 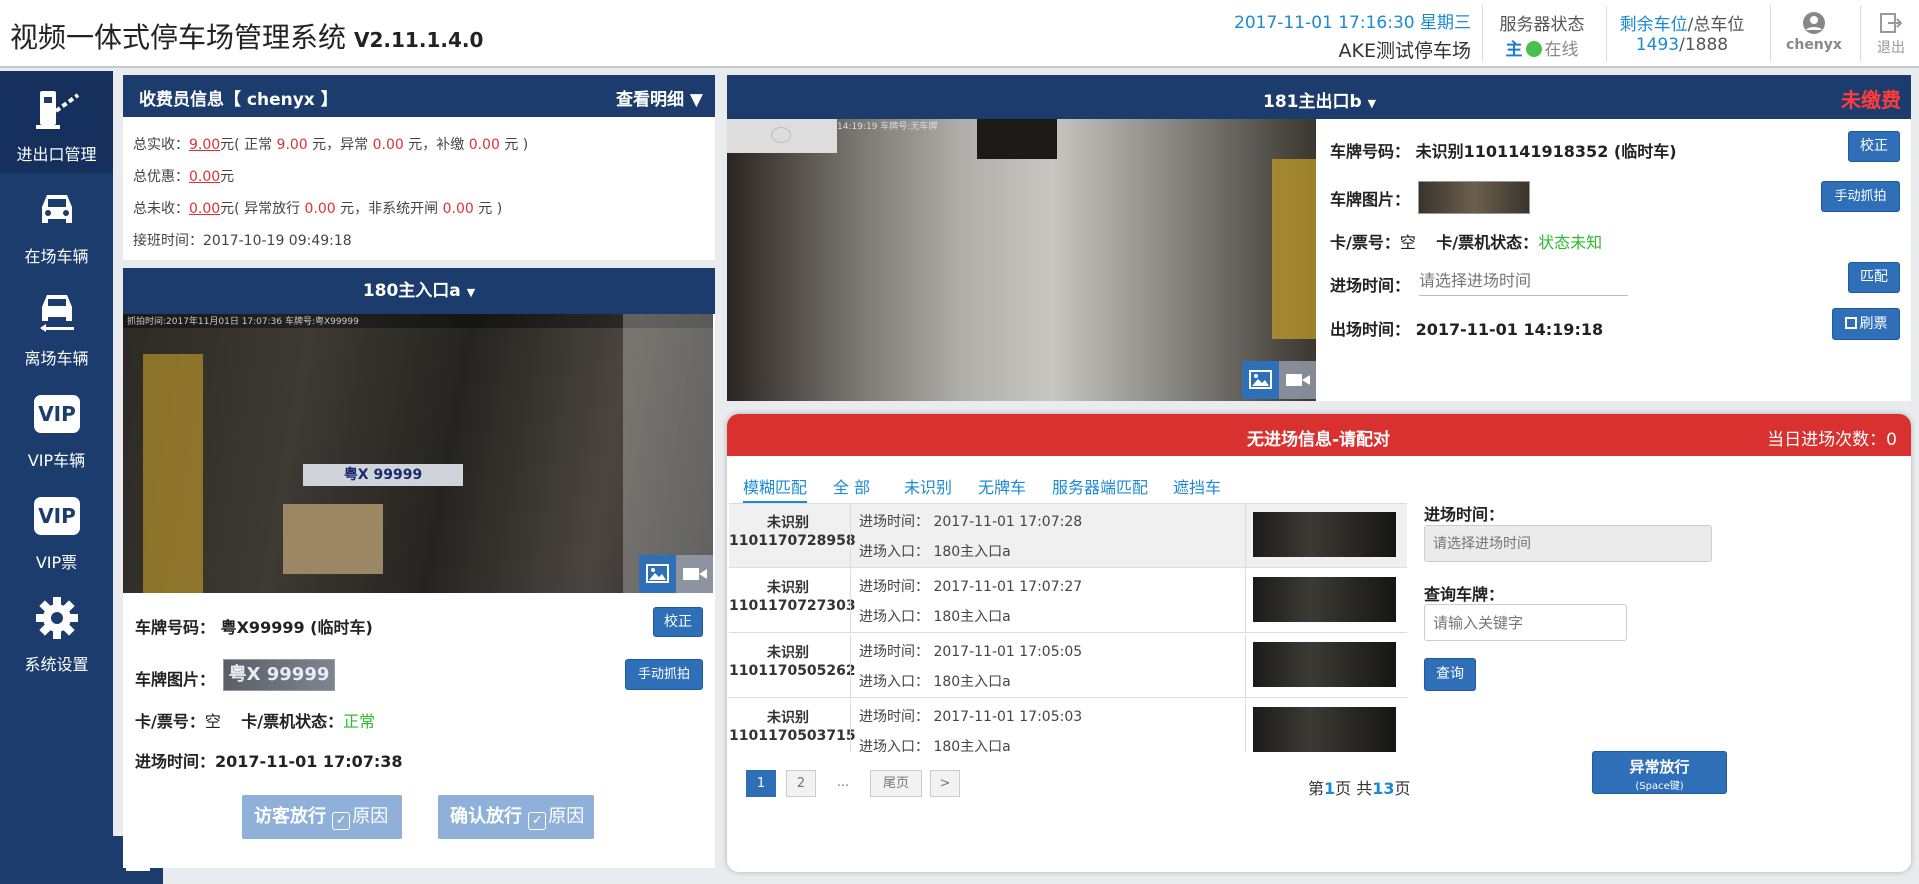 I want to click on cashier-title: 收费员信息【 chenyx 】, so click(x=238, y=100).